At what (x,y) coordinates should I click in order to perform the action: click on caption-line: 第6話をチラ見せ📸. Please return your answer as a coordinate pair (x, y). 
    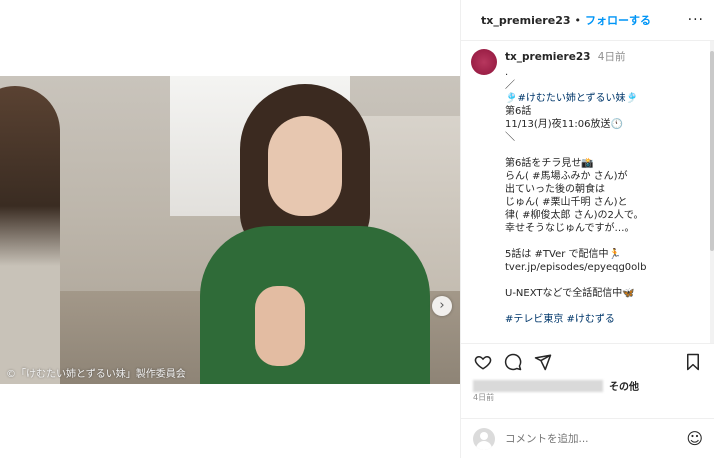
    Looking at the image, I should click on (549, 163).